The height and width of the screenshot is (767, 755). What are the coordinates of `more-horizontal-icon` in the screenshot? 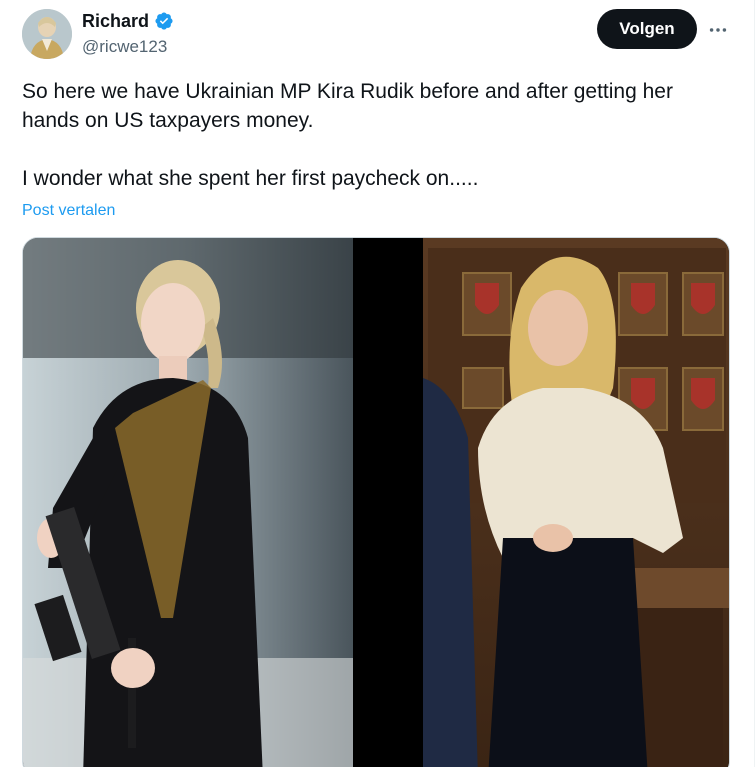 It's located at (718, 30).